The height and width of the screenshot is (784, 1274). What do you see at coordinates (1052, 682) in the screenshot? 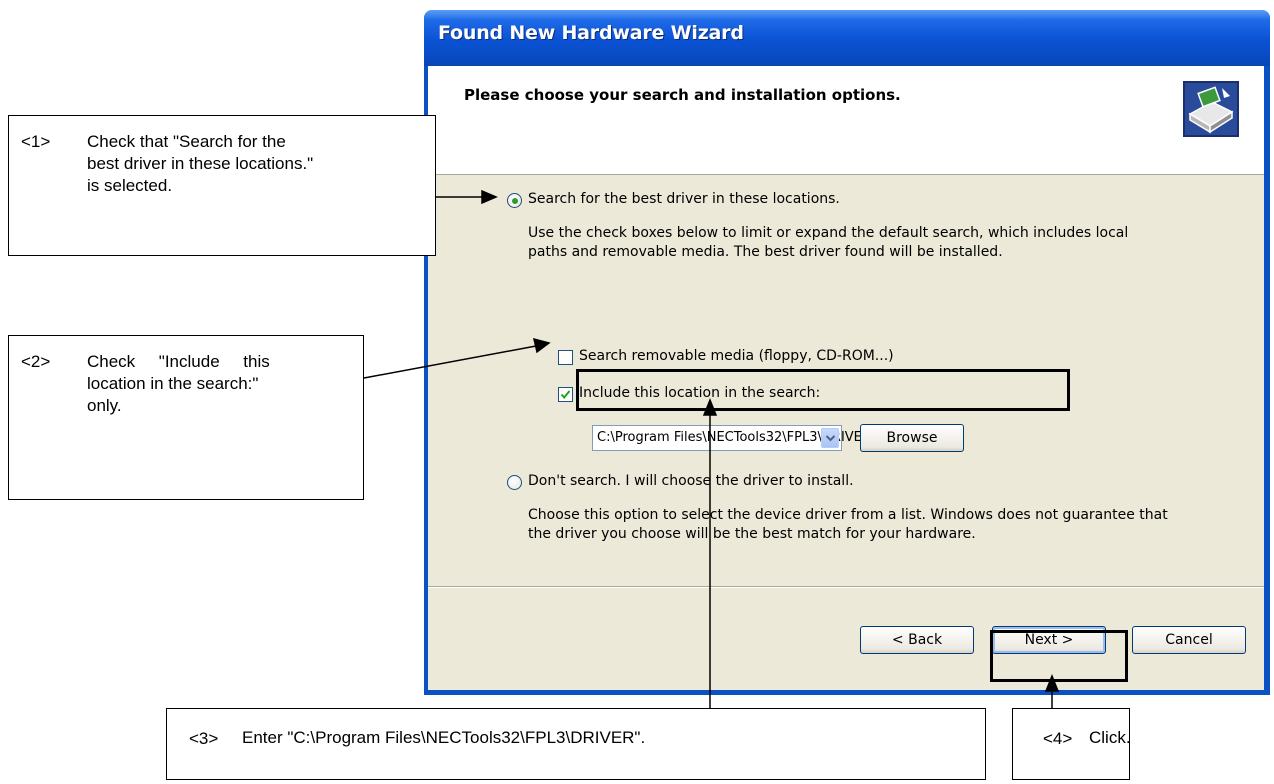
I see `arrow-4-head` at bounding box center [1052, 682].